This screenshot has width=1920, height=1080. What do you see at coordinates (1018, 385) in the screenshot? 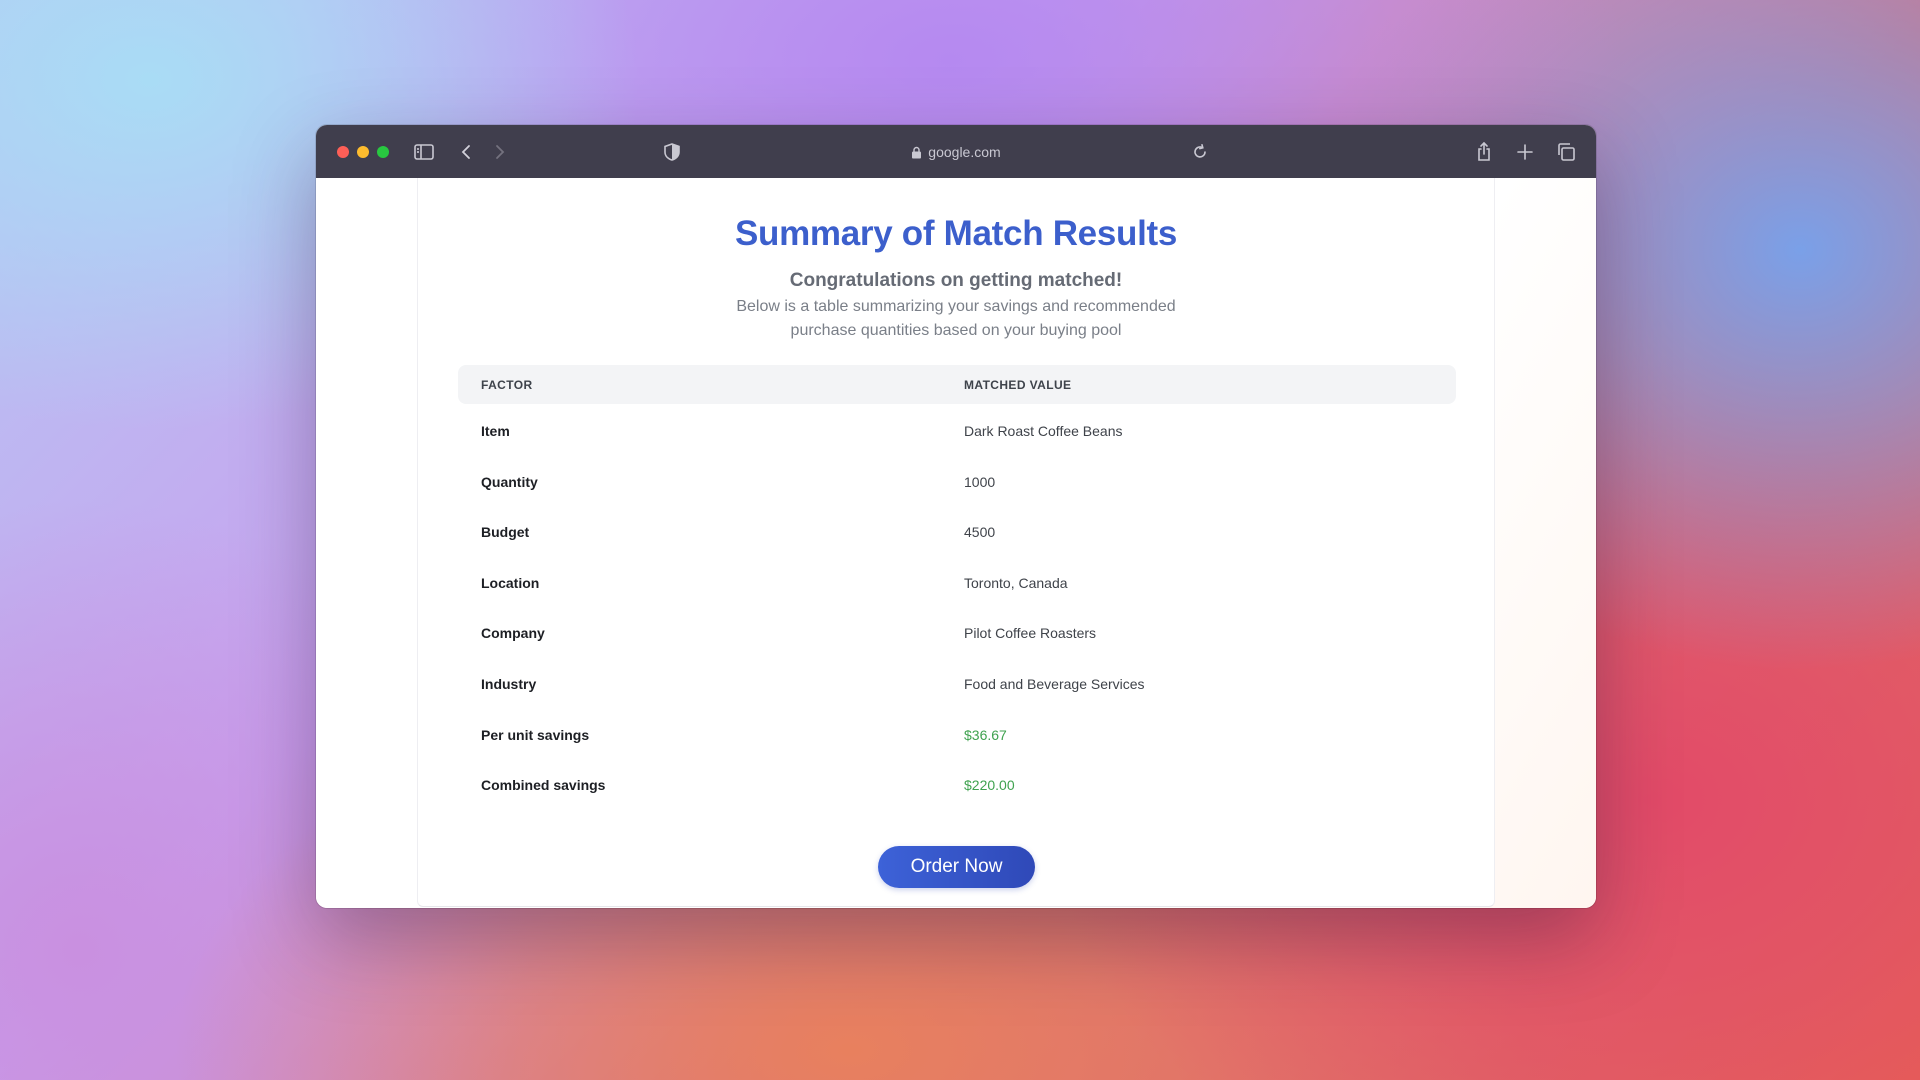
I see `column-header-matched-value: MATCHED VALUE` at bounding box center [1018, 385].